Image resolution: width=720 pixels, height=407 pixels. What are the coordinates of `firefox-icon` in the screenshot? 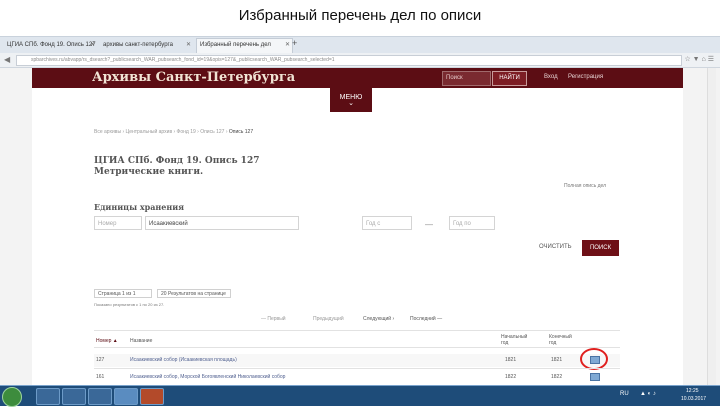 It's located at (126, 396).